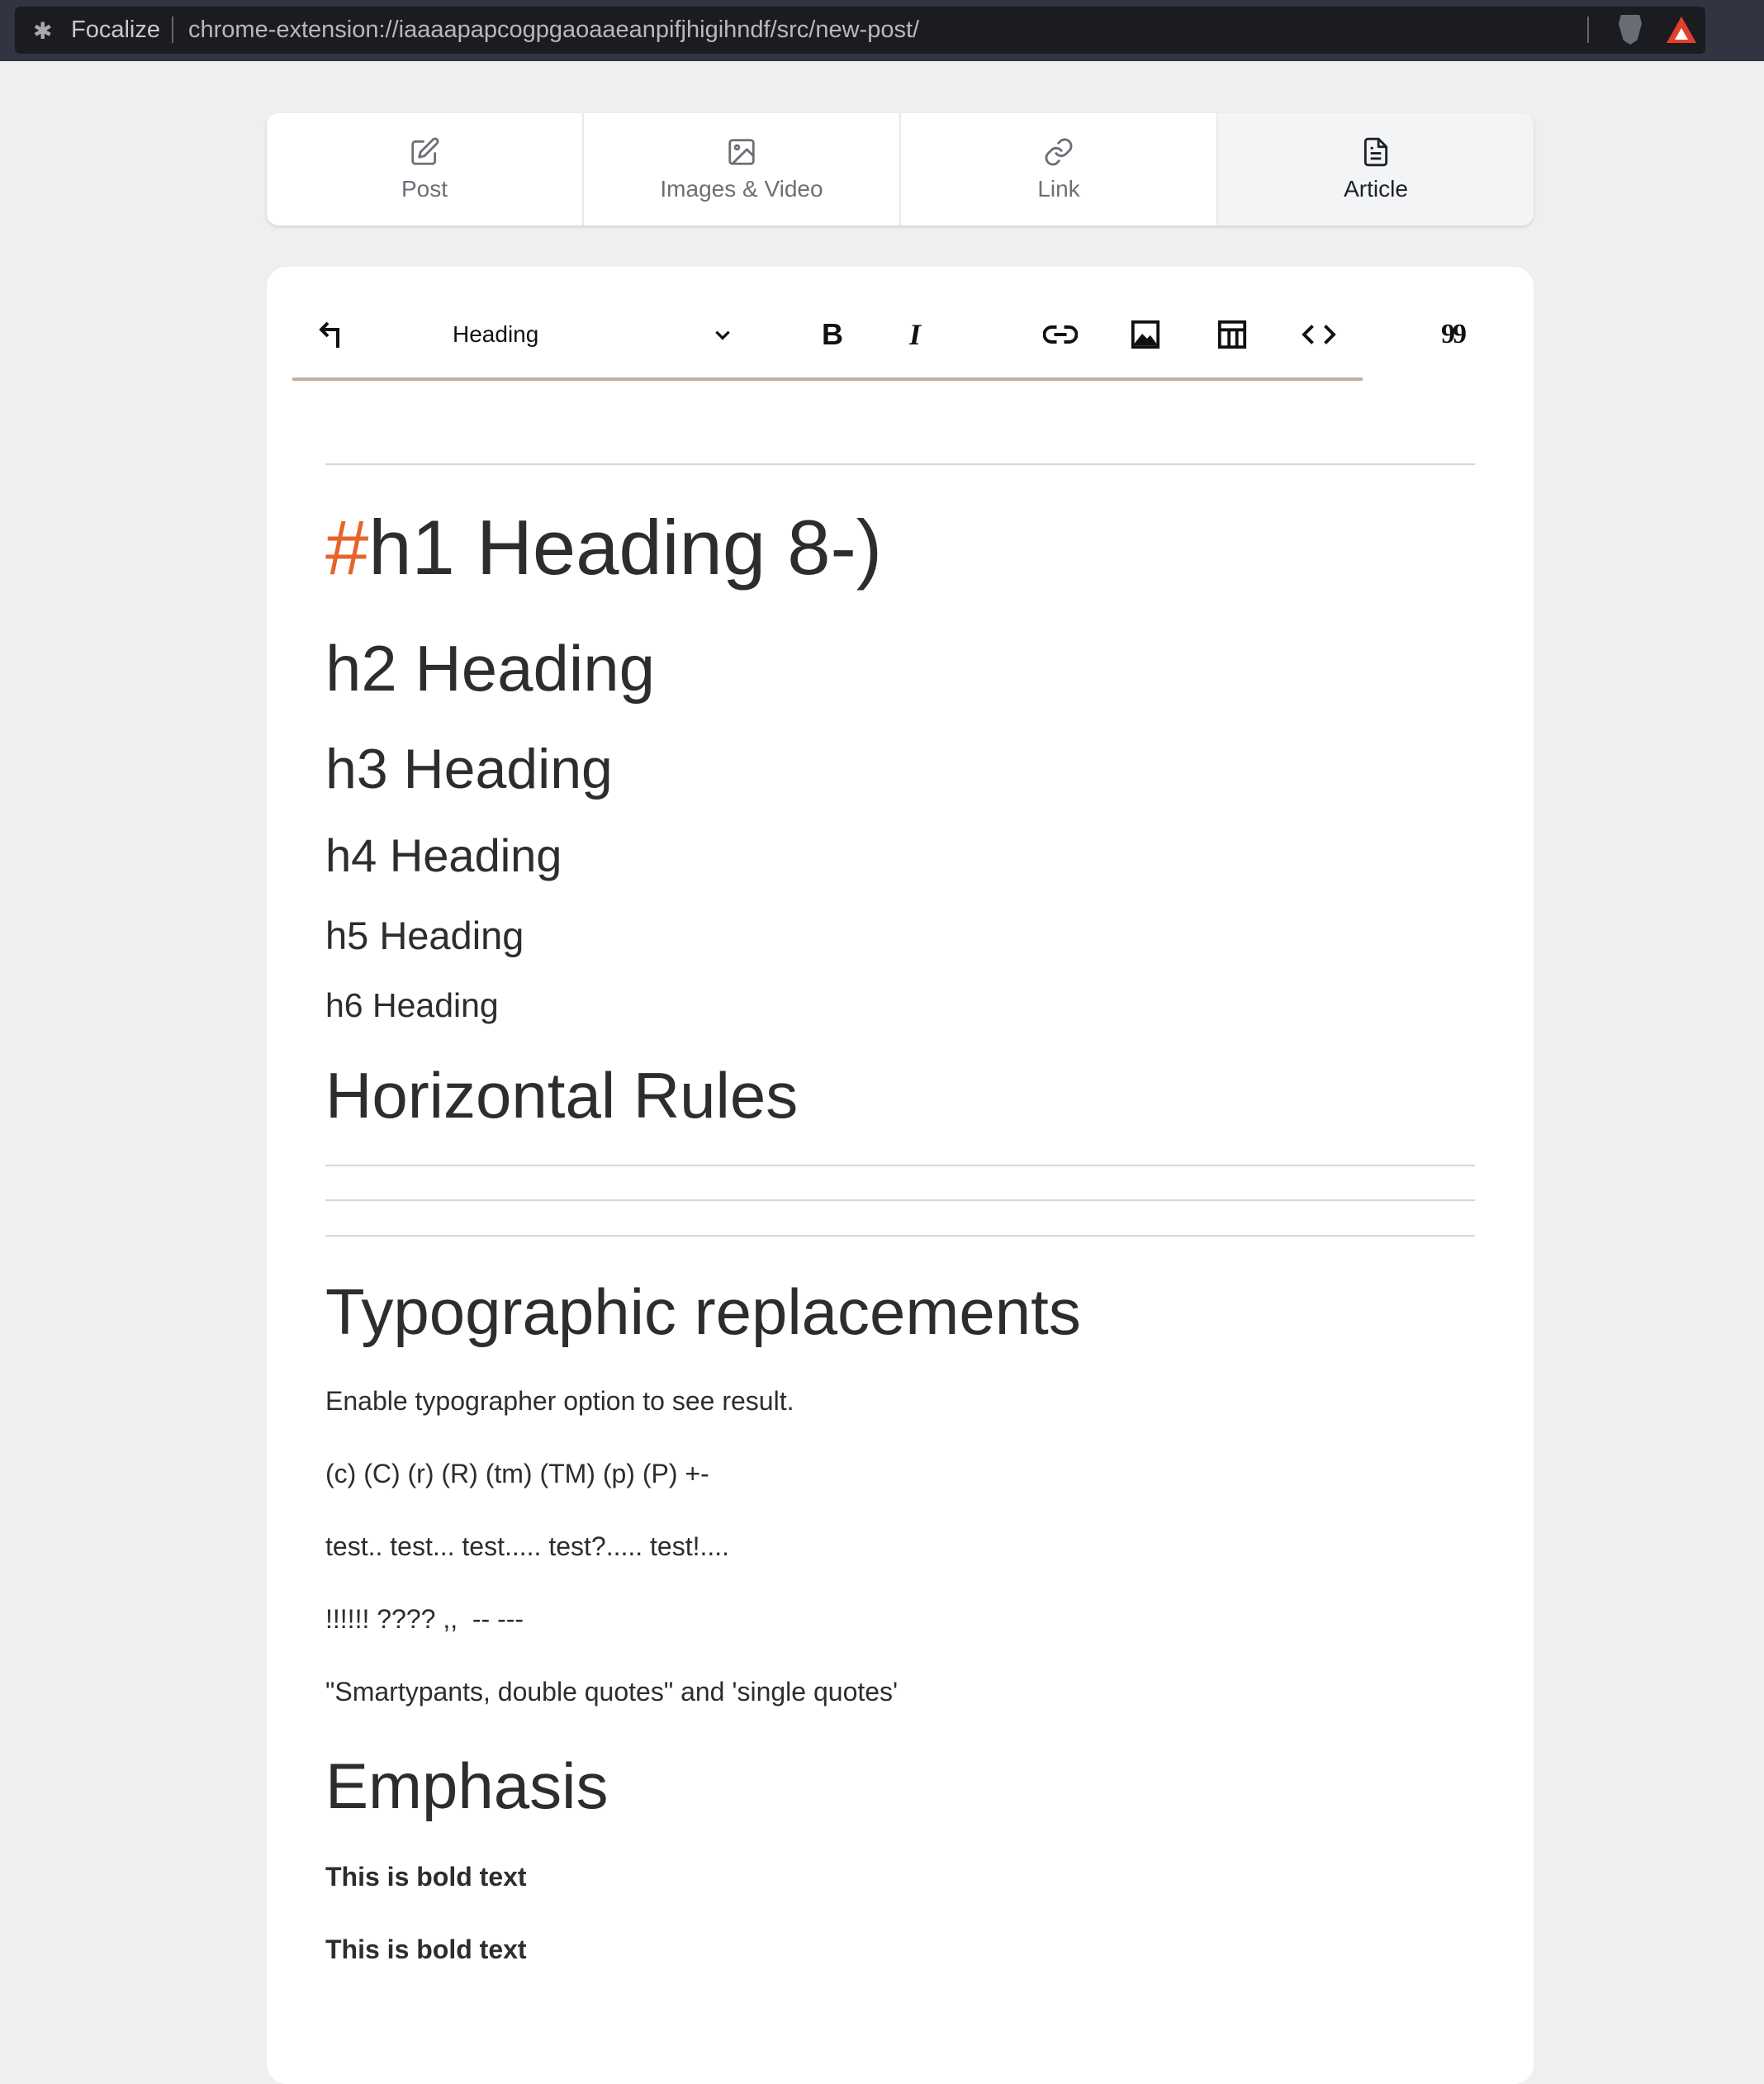 The width and height of the screenshot is (1764, 2084). I want to click on brave-shield-icon, so click(1630, 30).